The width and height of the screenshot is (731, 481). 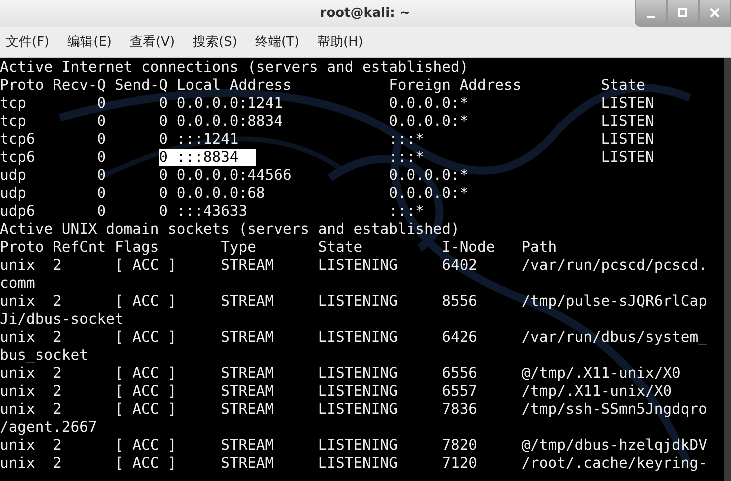 I want to click on close-button, so click(x=715, y=13).